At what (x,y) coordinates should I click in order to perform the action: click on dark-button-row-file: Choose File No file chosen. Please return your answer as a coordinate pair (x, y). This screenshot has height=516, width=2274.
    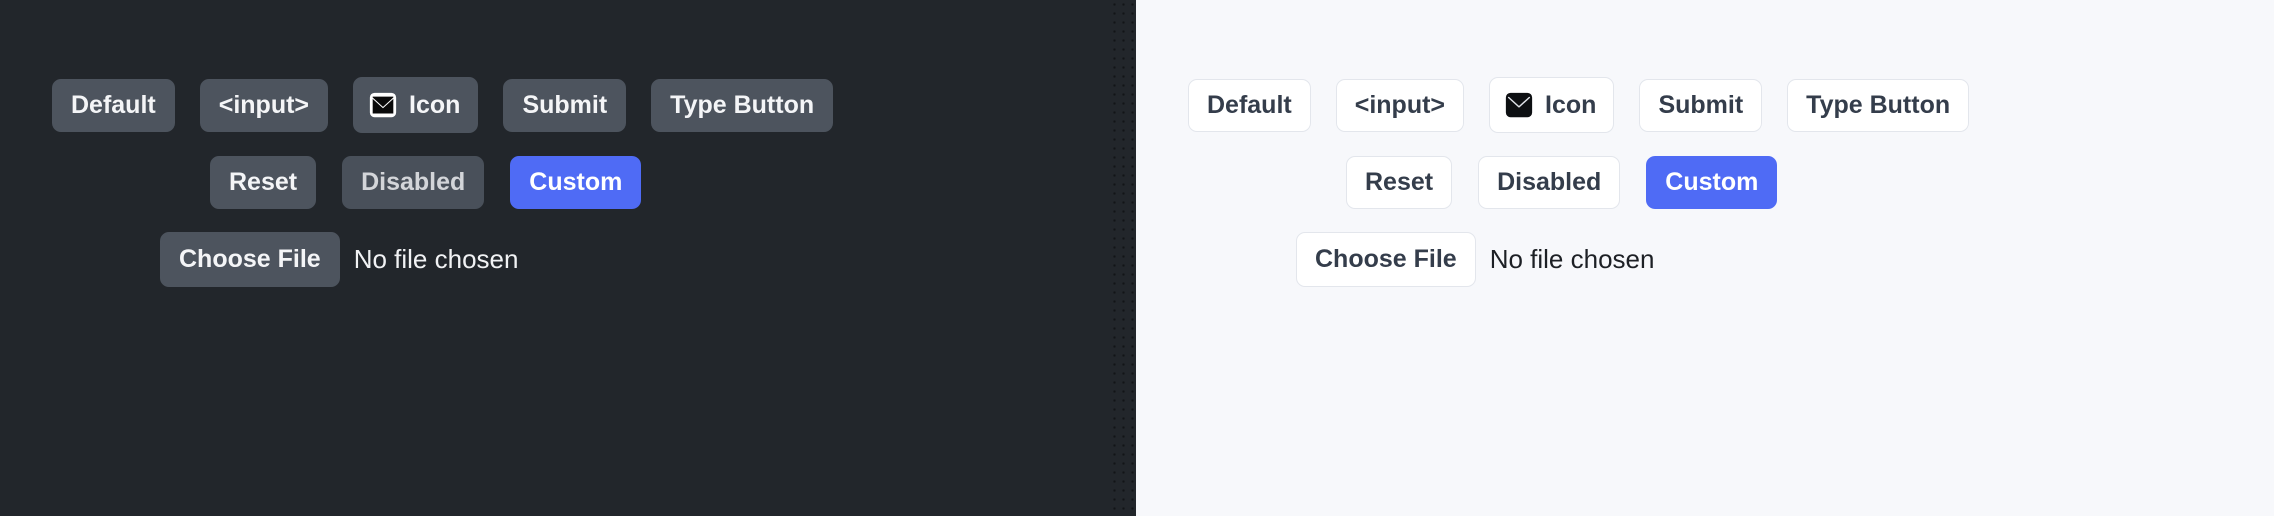
    Looking at the image, I should click on (568, 259).